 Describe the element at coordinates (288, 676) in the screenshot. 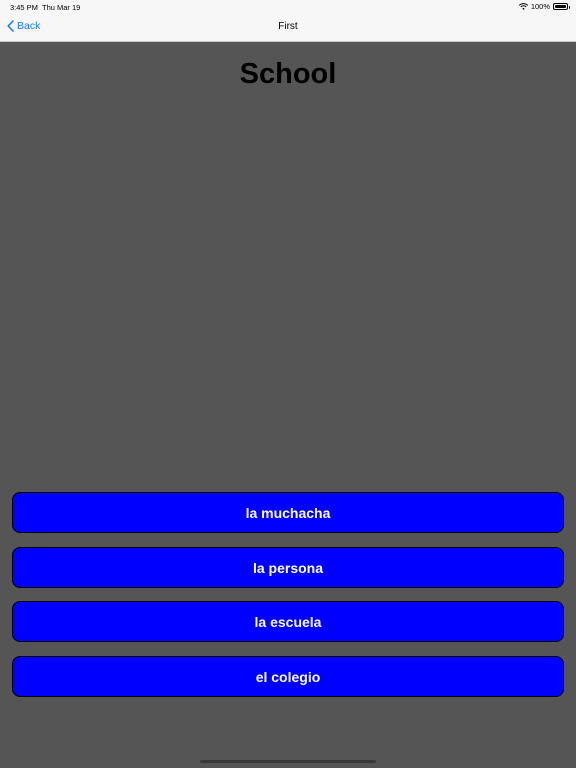

I see `answer-button-el-colegio: el colegio` at that location.